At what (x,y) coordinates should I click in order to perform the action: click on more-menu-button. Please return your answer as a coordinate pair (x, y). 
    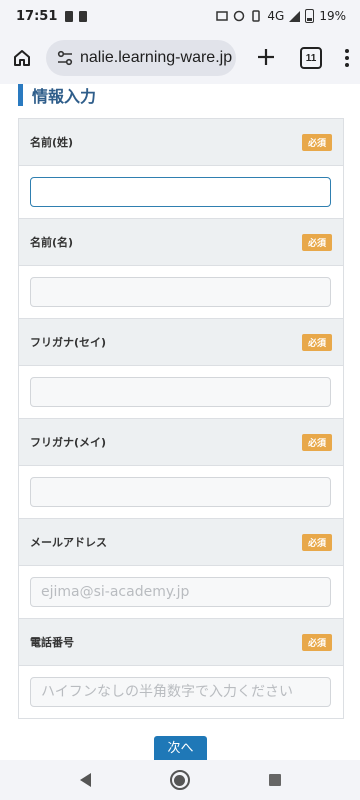
    Looking at the image, I should click on (347, 58).